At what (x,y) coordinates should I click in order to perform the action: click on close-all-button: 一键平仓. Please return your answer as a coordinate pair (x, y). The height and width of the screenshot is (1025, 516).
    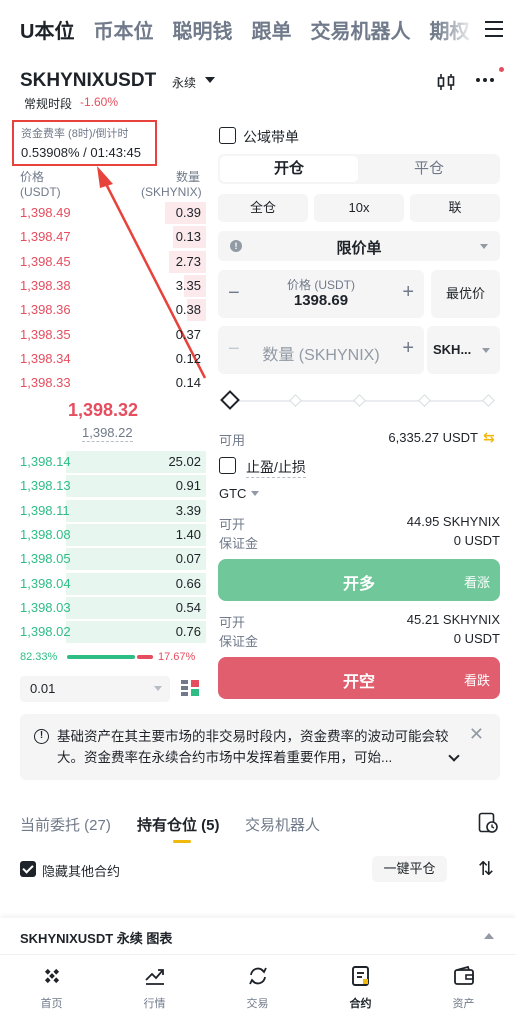
    Looking at the image, I should click on (409, 869).